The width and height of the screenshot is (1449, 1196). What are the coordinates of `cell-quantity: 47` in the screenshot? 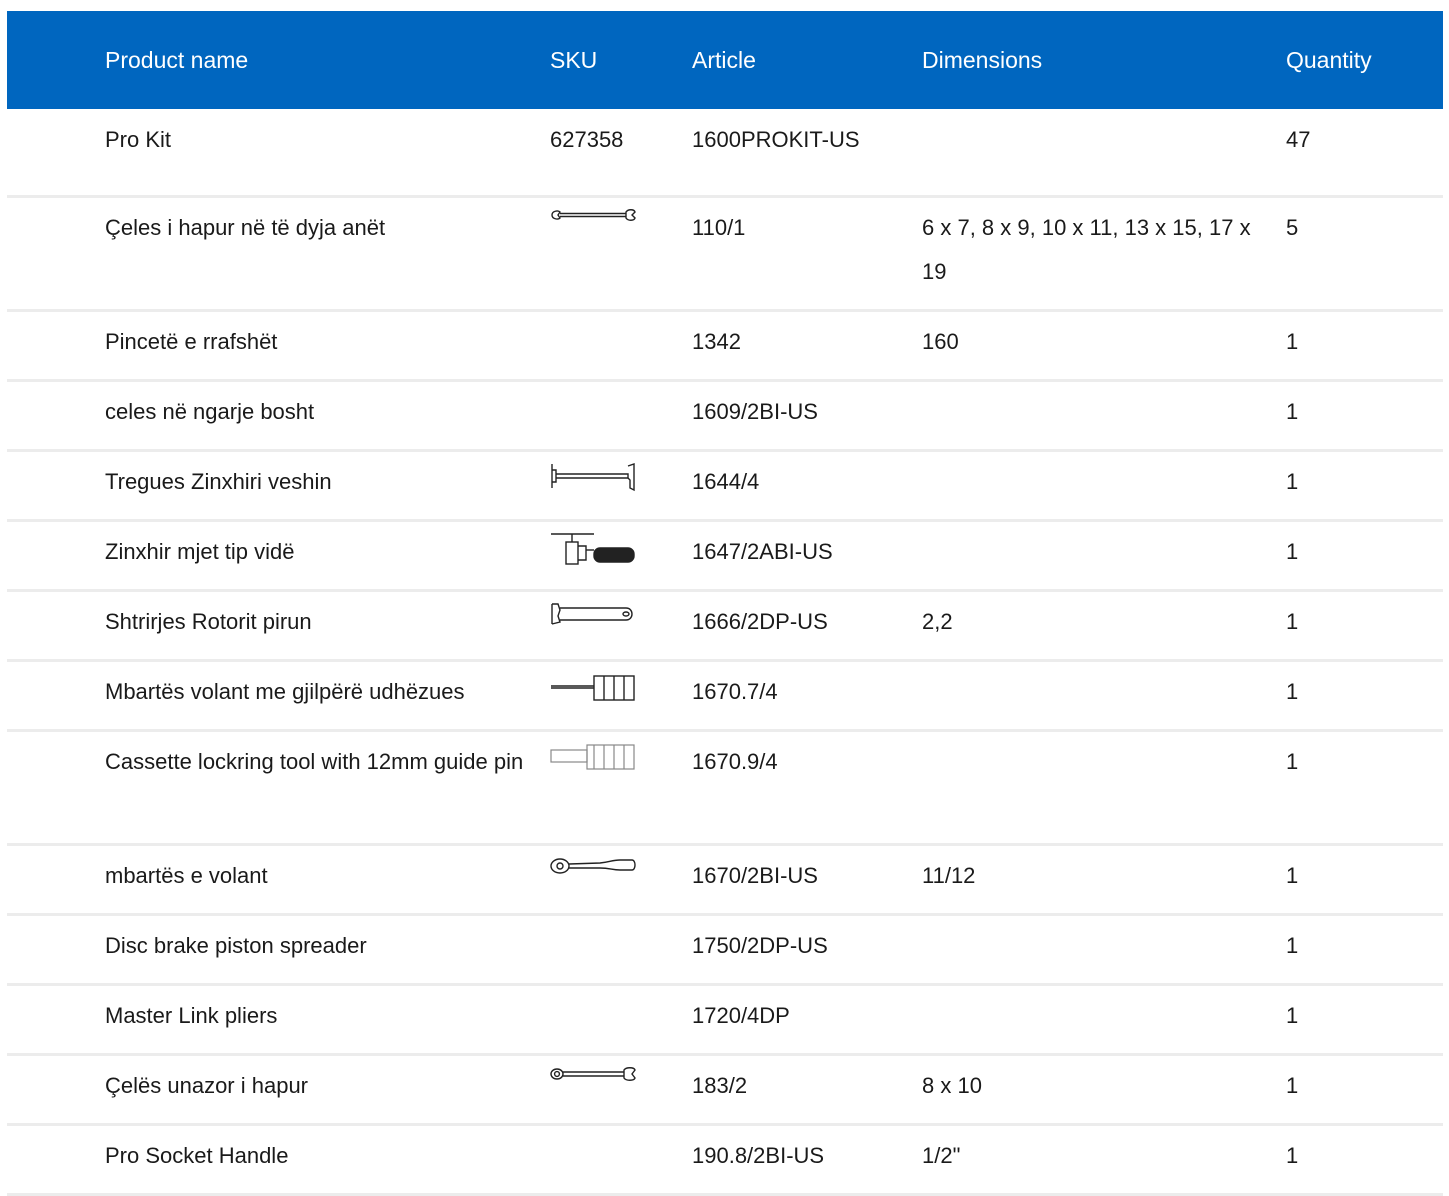 It's located at (1298, 139).